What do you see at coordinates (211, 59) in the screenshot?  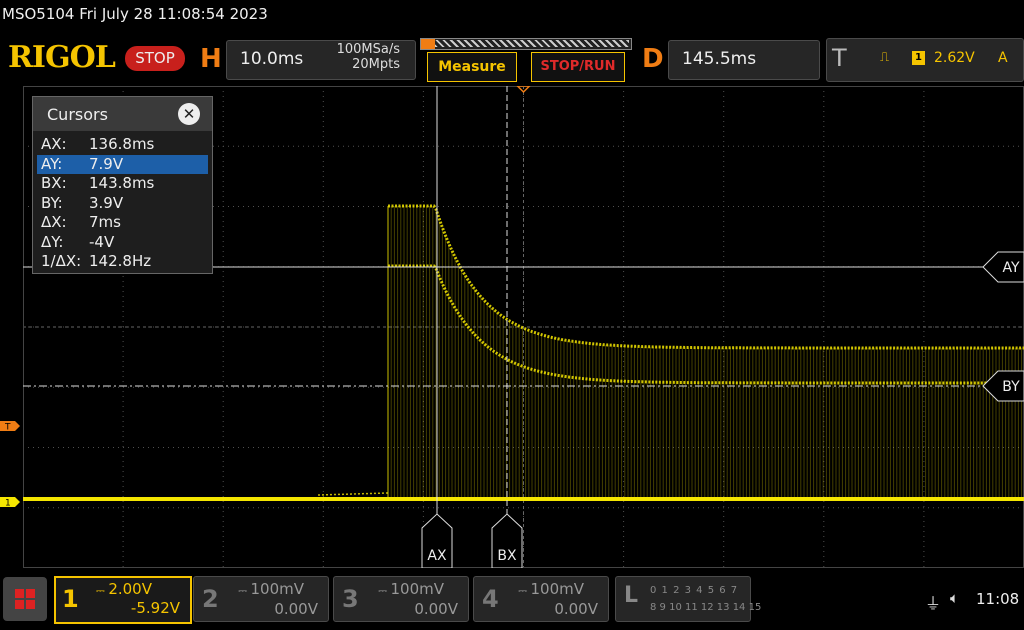 I see `horizontal-letter: H` at bounding box center [211, 59].